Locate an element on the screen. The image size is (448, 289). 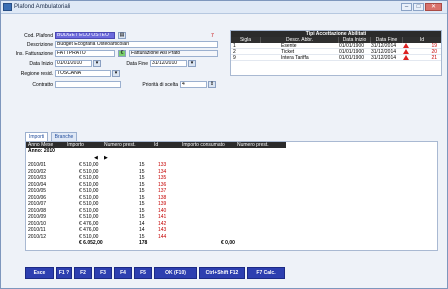
minimize-button: – is located at coordinates (406, 7).